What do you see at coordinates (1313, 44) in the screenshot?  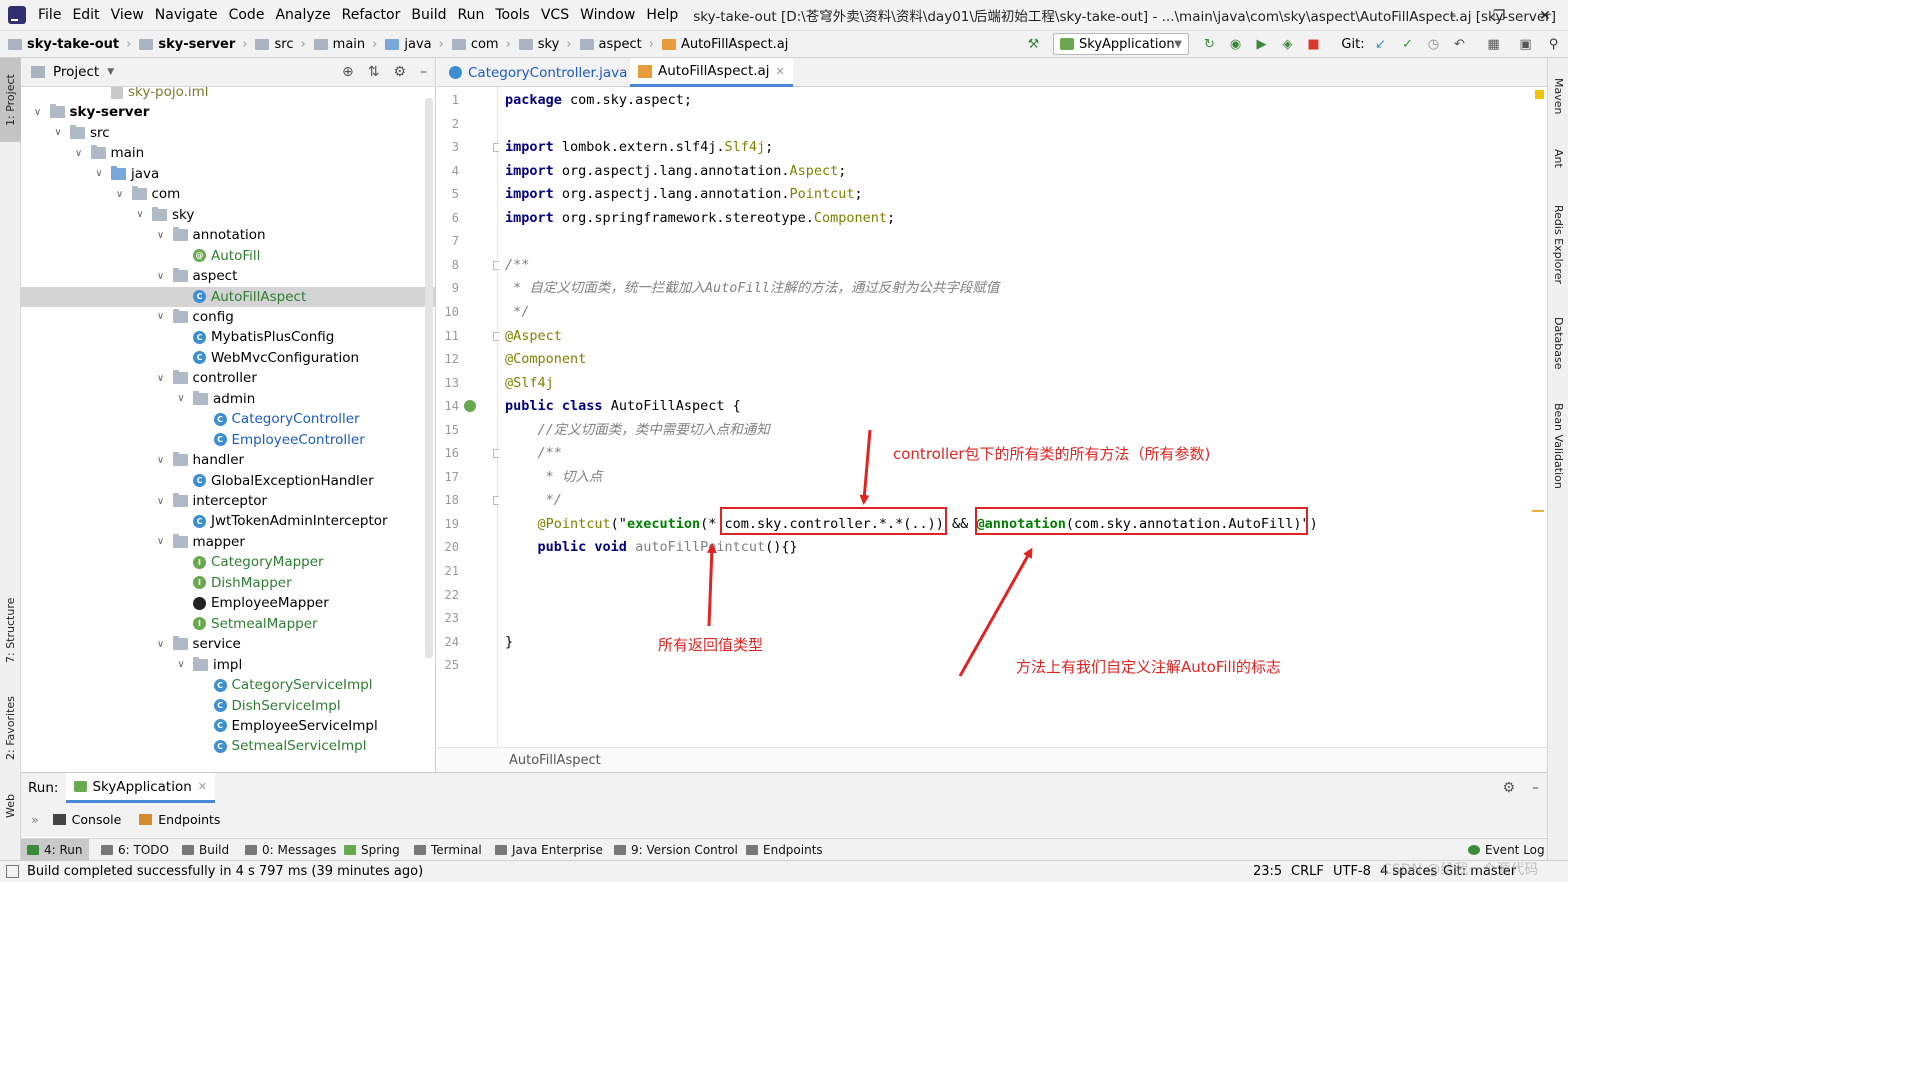 I see `stop-icon: ■` at bounding box center [1313, 44].